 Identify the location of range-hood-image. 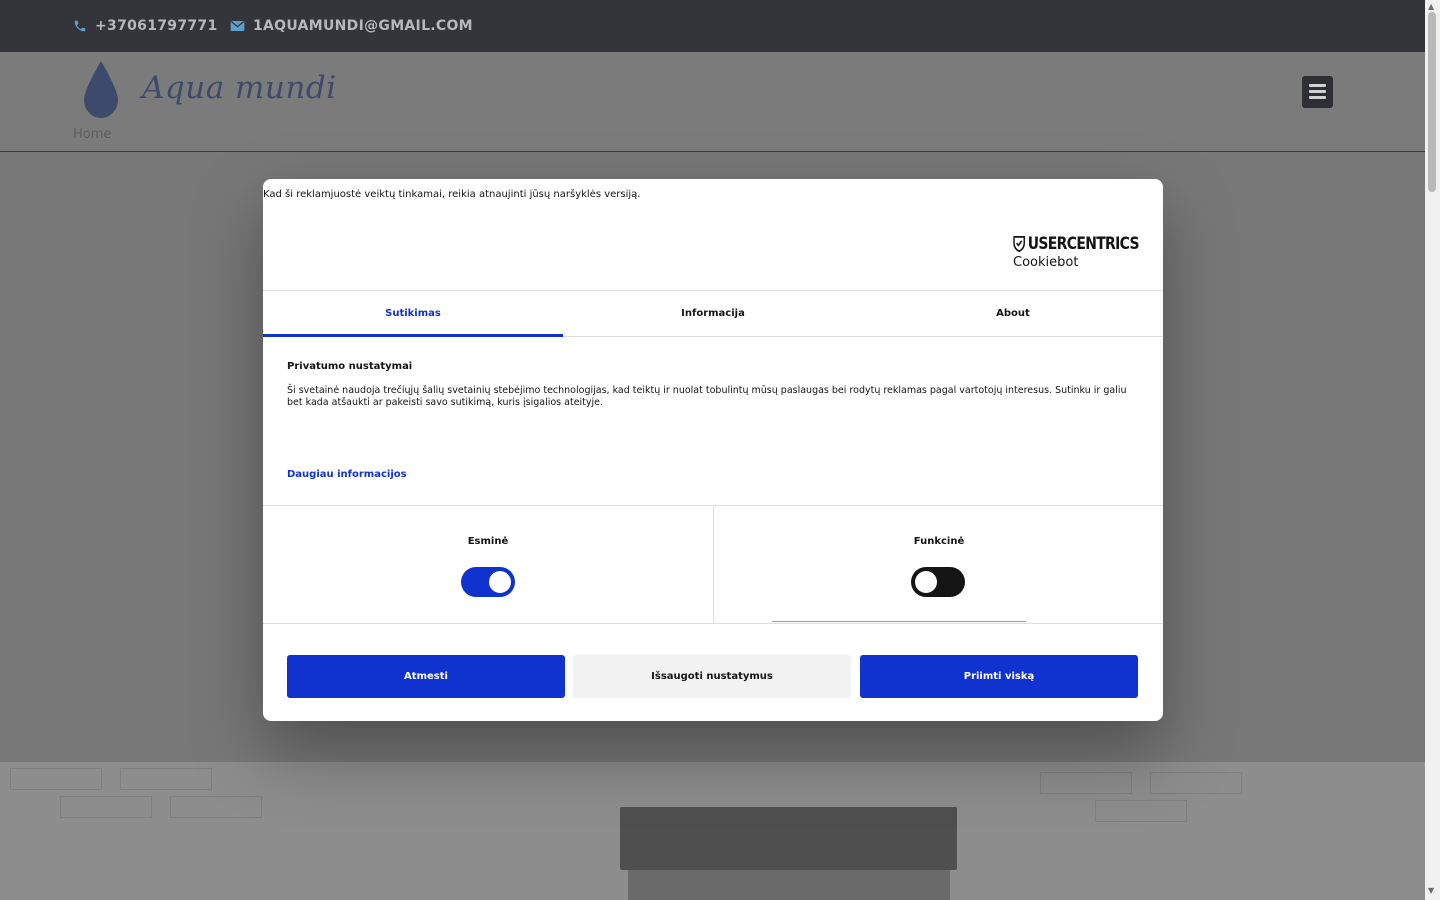
(788, 838).